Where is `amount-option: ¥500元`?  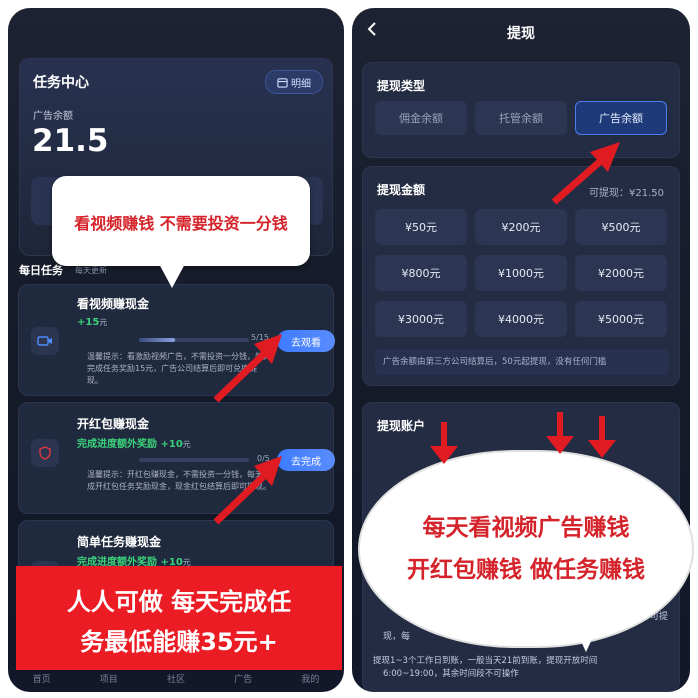 amount-option: ¥500元 is located at coordinates (621, 227).